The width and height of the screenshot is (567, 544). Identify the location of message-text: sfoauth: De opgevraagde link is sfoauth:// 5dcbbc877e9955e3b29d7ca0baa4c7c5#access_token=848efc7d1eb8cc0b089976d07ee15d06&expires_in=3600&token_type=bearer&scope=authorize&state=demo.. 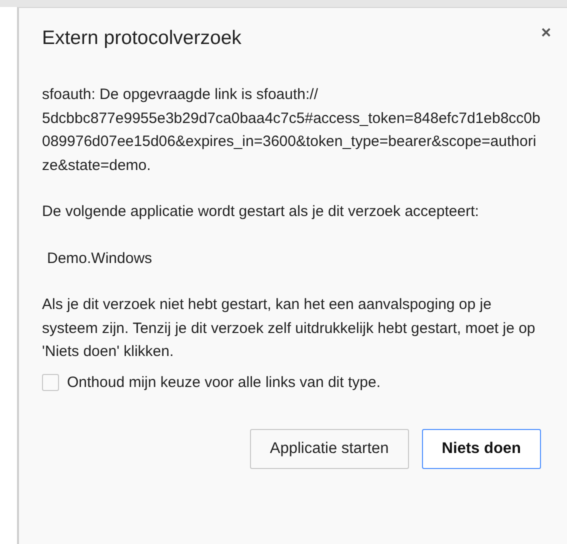
(291, 130).